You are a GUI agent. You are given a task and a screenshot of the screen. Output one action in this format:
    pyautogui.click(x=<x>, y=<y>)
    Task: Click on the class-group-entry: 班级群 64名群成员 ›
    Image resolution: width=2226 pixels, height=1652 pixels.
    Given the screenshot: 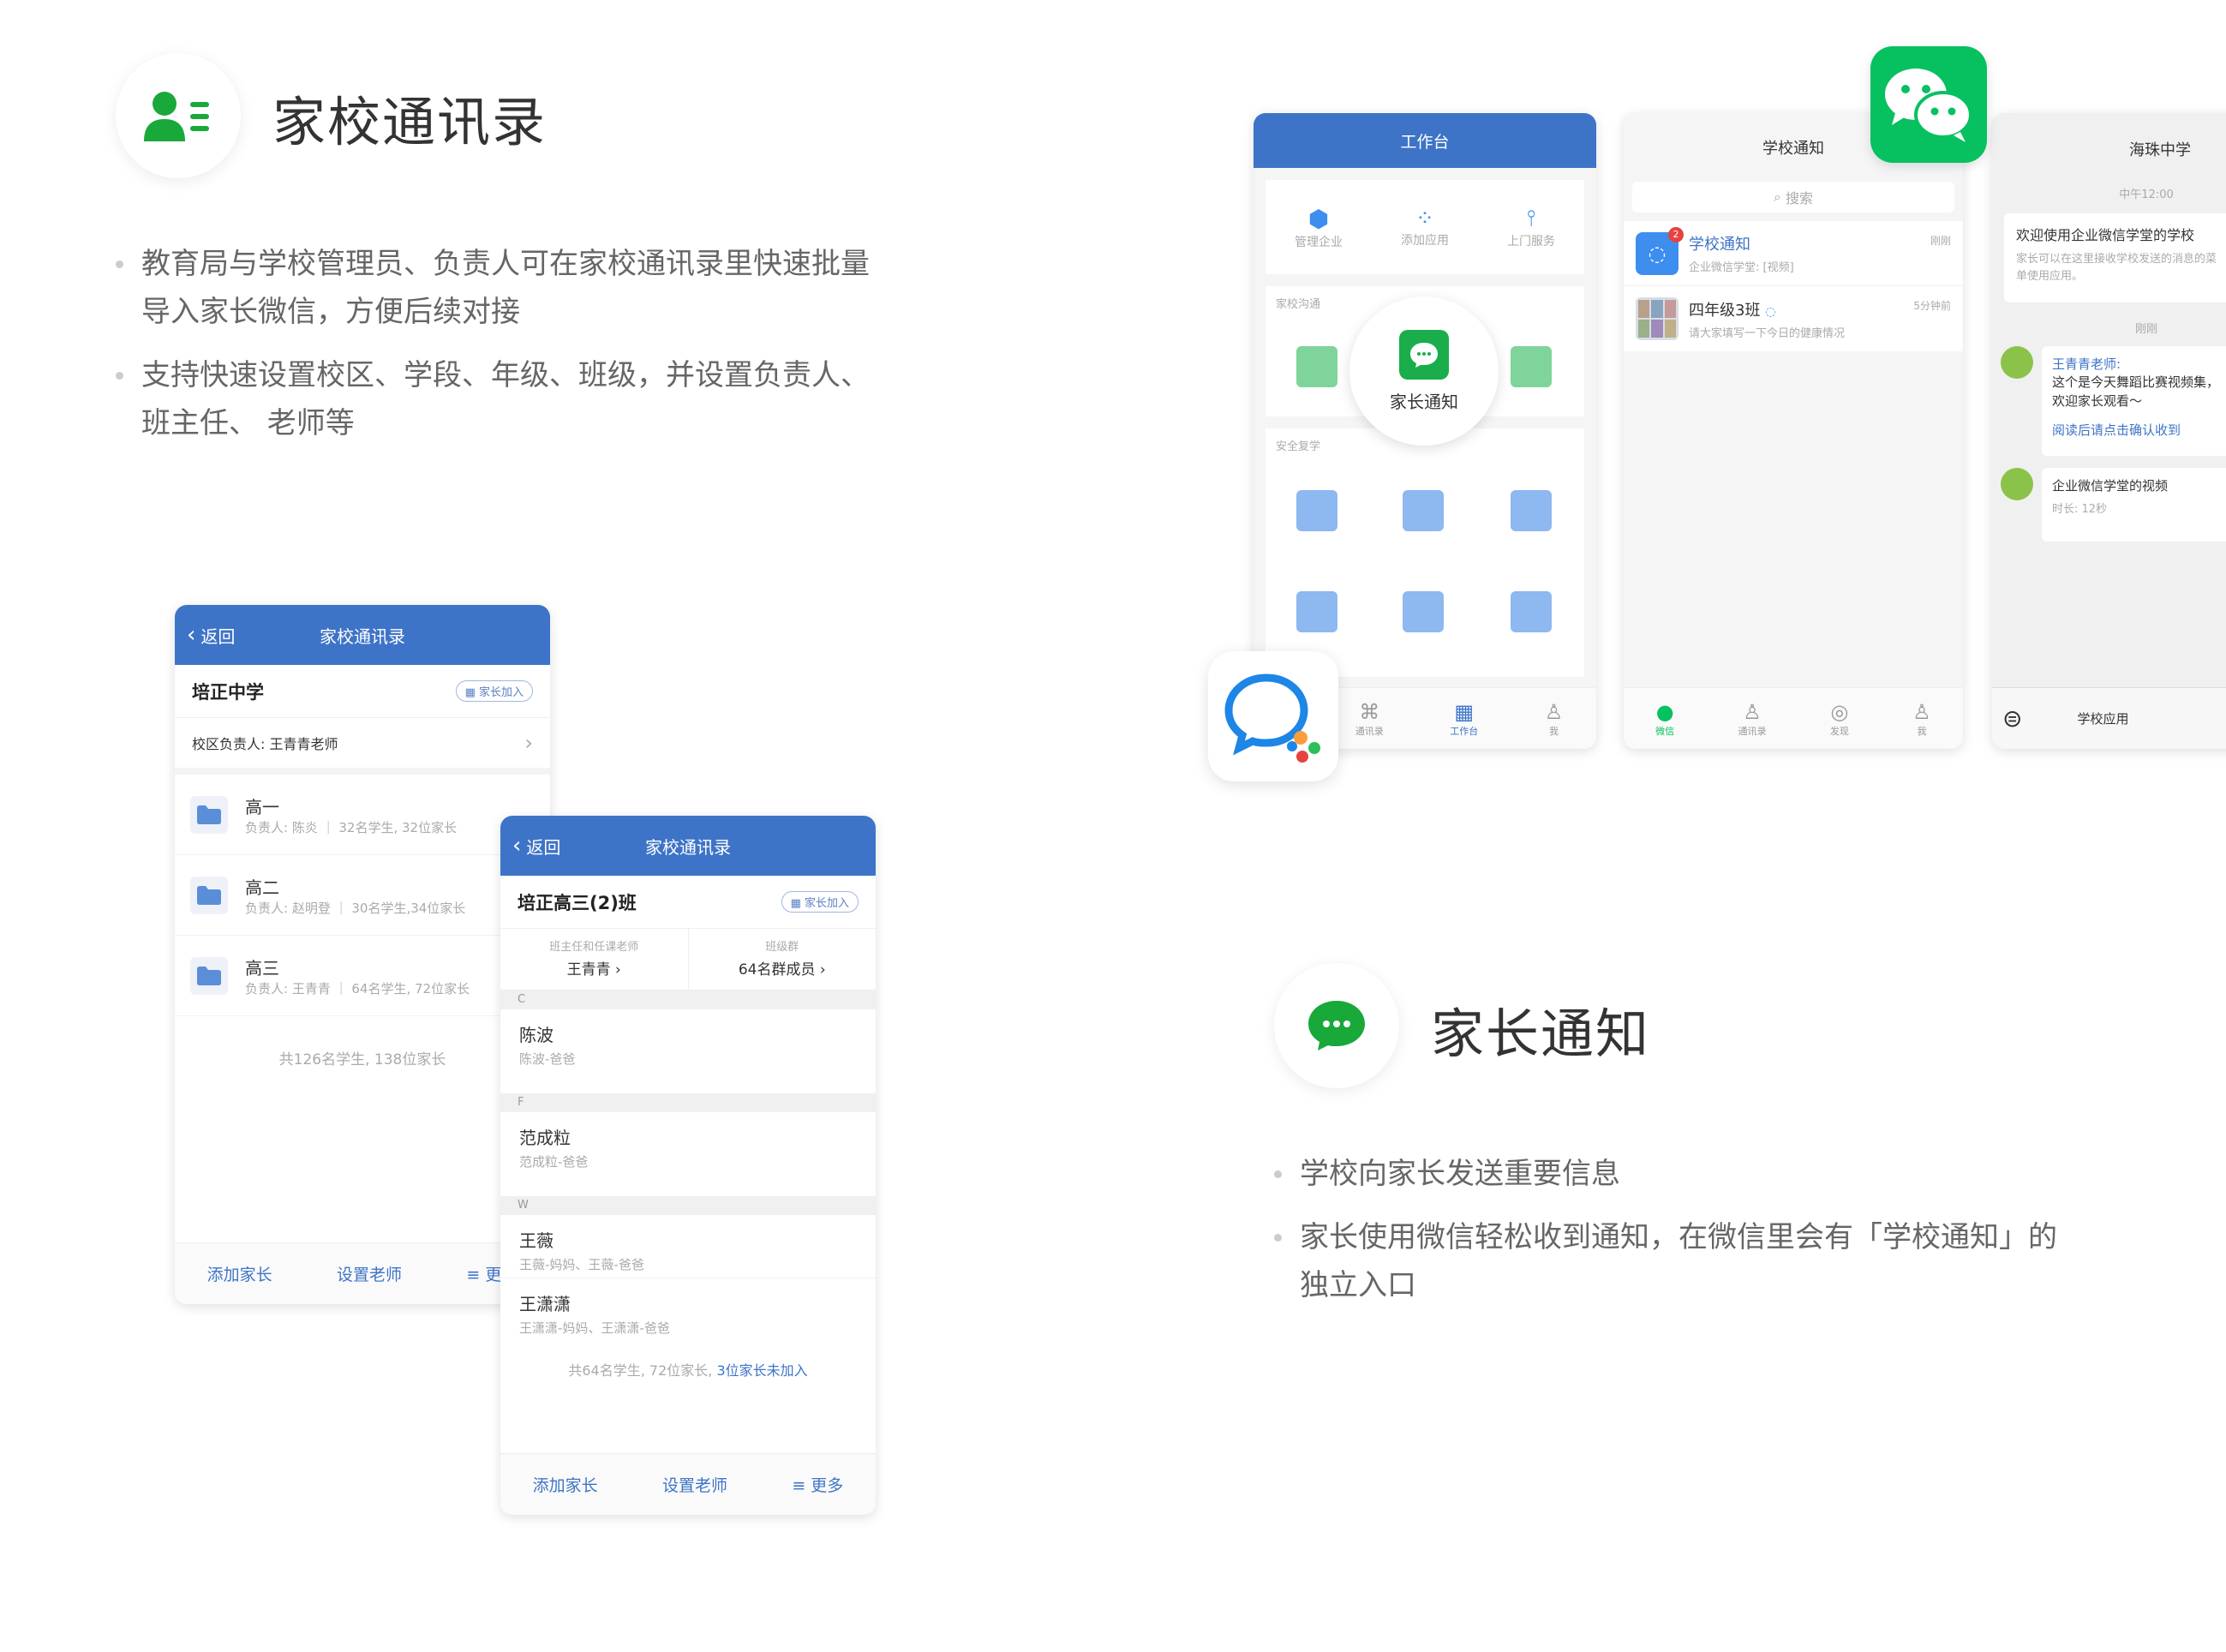 What is the action you would take?
    pyautogui.click(x=783, y=959)
    